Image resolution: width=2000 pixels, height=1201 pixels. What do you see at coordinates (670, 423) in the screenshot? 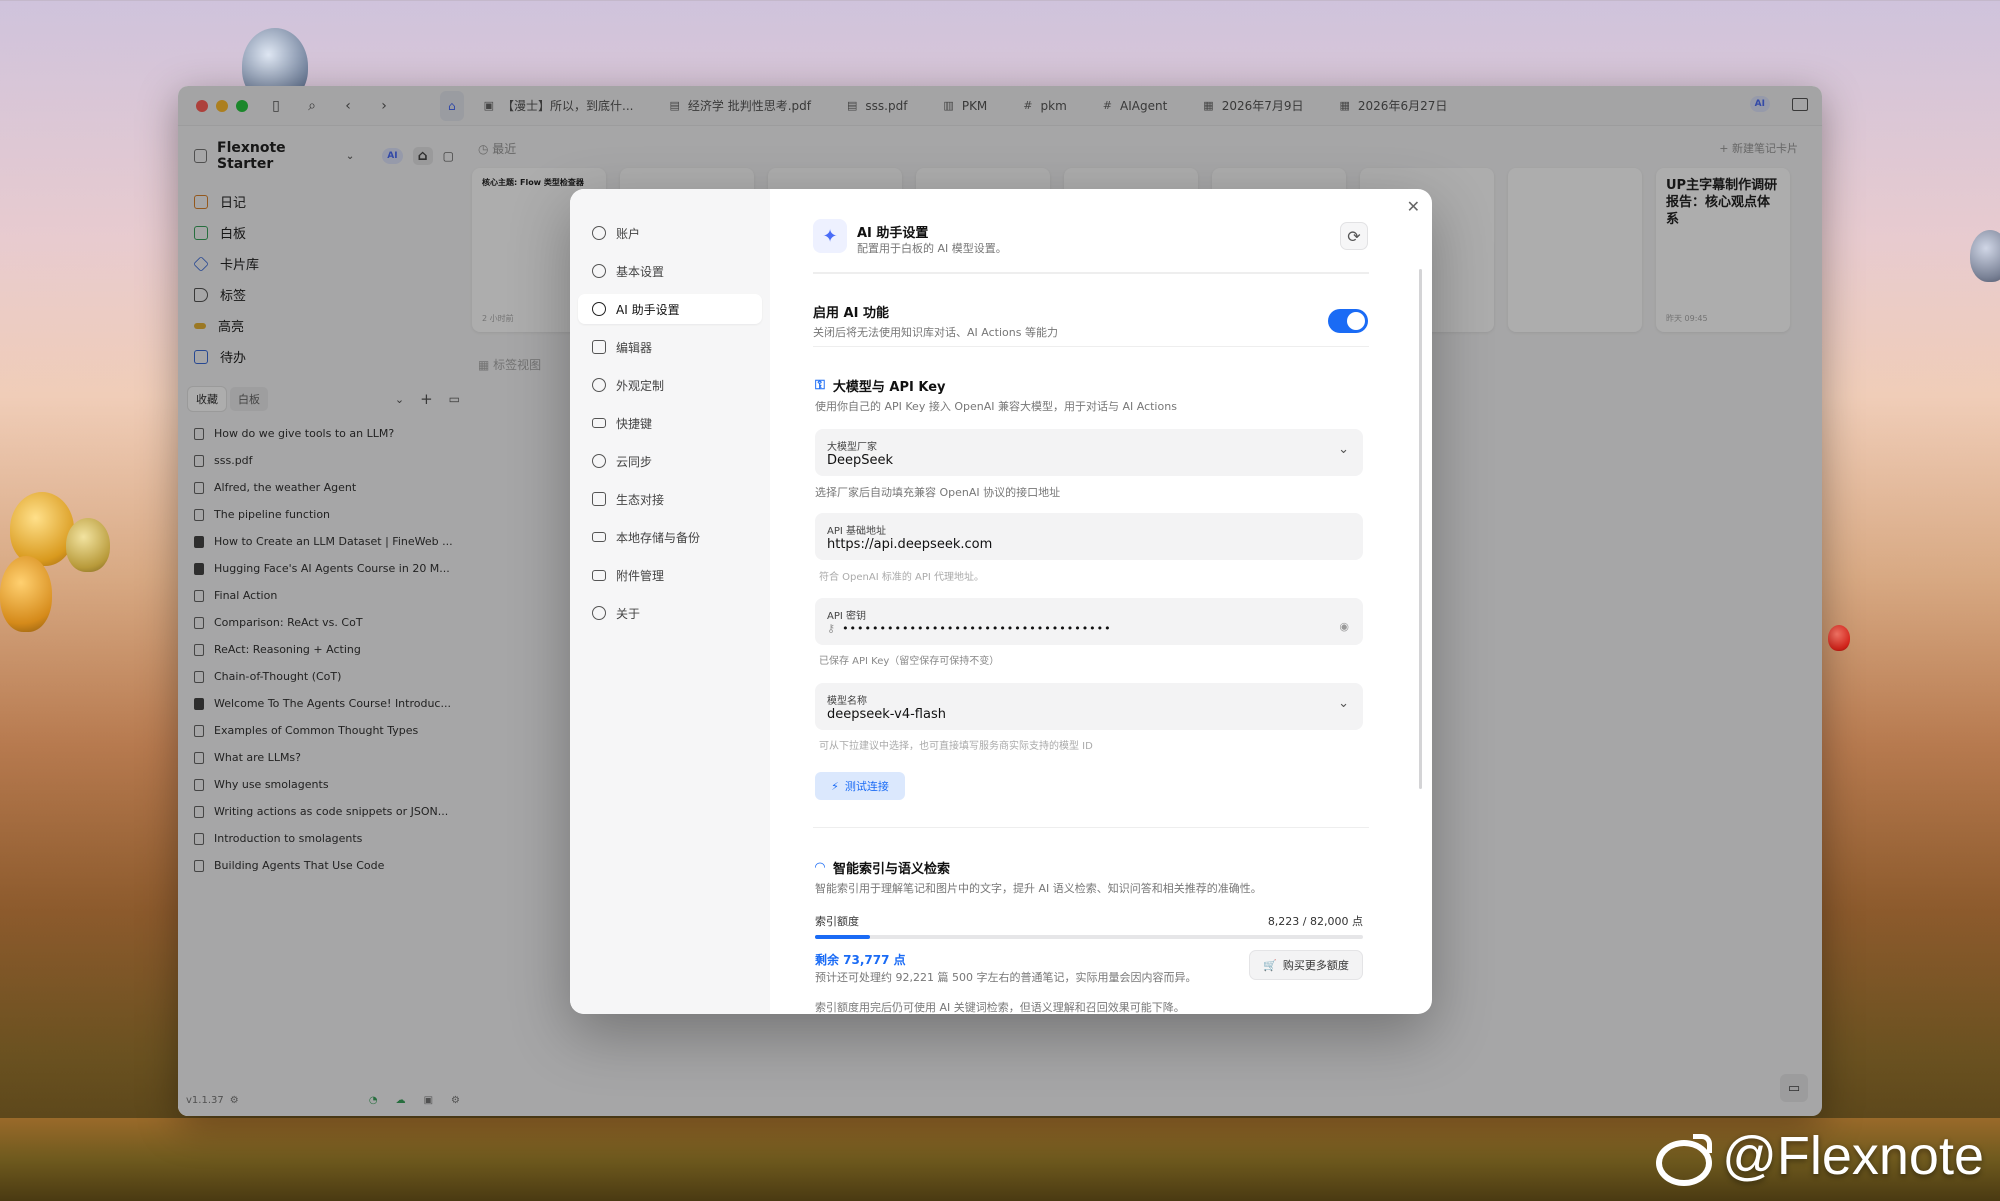
I see `settings-nav-shortcuts: 快捷键` at bounding box center [670, 423].